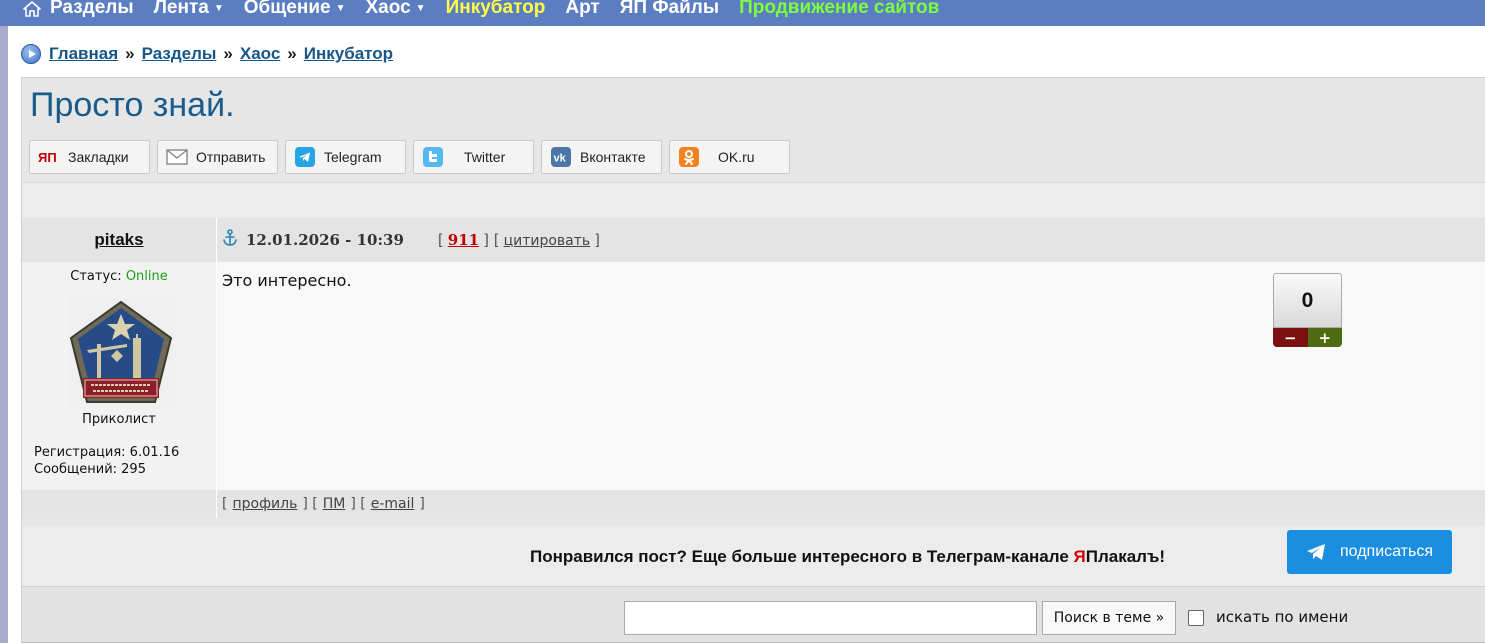 The width and height of the screenshot is (1485, 643). What do you see at coordinates (1316, 552) in the screenshot?
I see `telegram-plane-icon` at bounding box center [1316, 552].